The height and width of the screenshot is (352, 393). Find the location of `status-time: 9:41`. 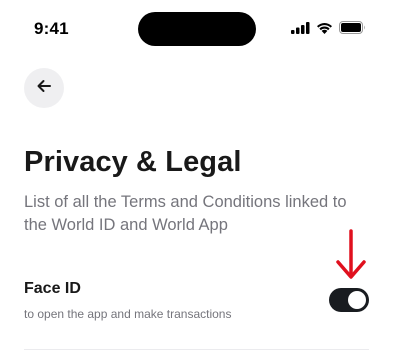

status-time: 9:41 is located at coordinates (51, 28).